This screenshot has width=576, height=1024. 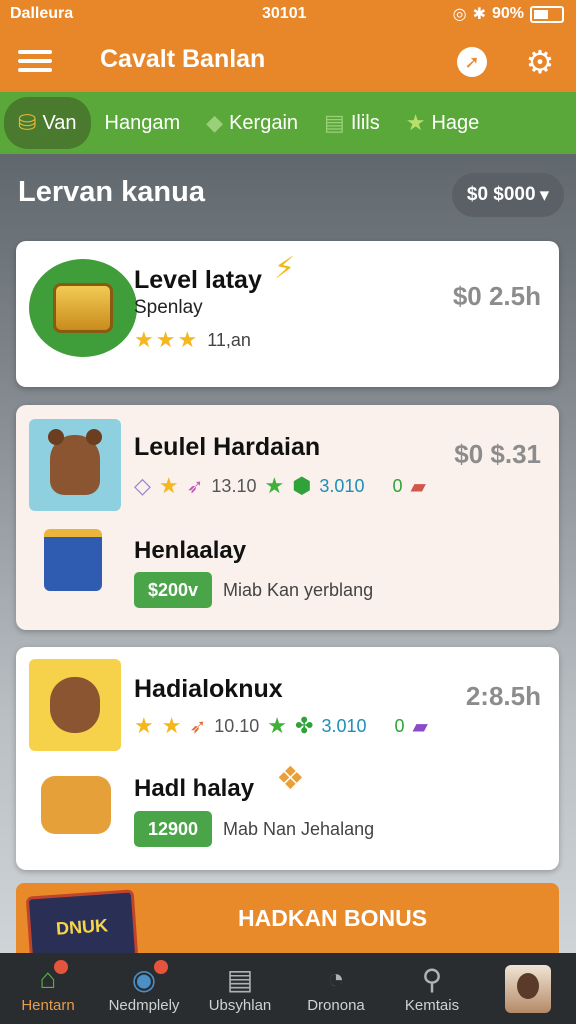 I want to click on nav-home: ⌂ Hentarn, so click(x=48, y=988).